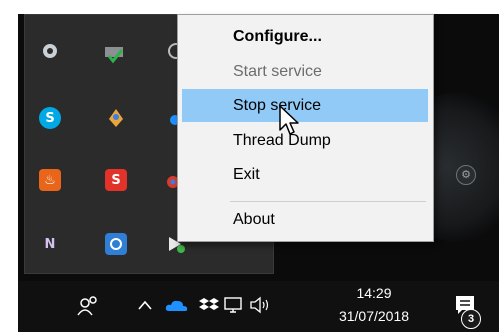  What do you see at coordinates (289, 120) in the screenshot?
I see `mouse-pointer-icon` at bounding box center [289, 120].